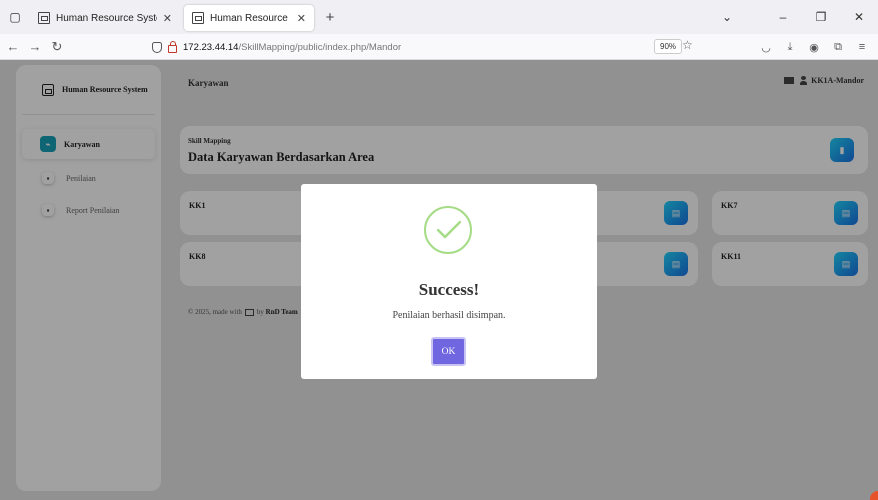  What do you see at coordinates (838, 47) in the screenshot?
I see `extensions-icon: ⧉` at bounding box center [838, 47].